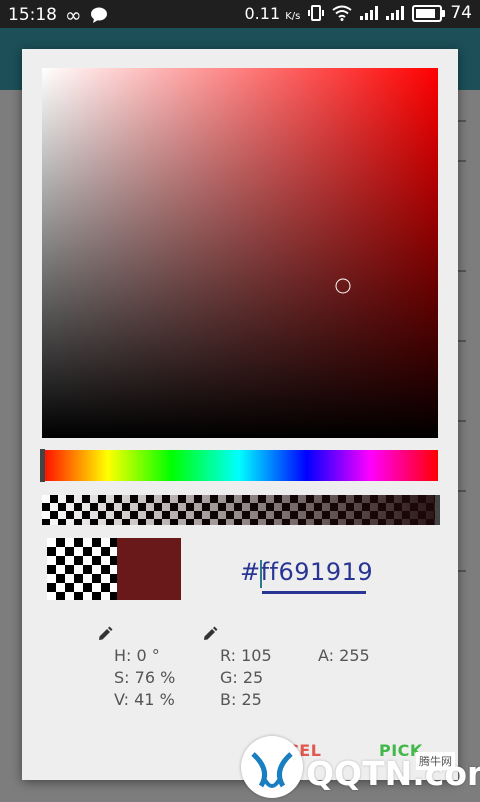  Describe the element at coordinates (246, 655) in the screenshot. I see `red-value: R: 105` at that location.